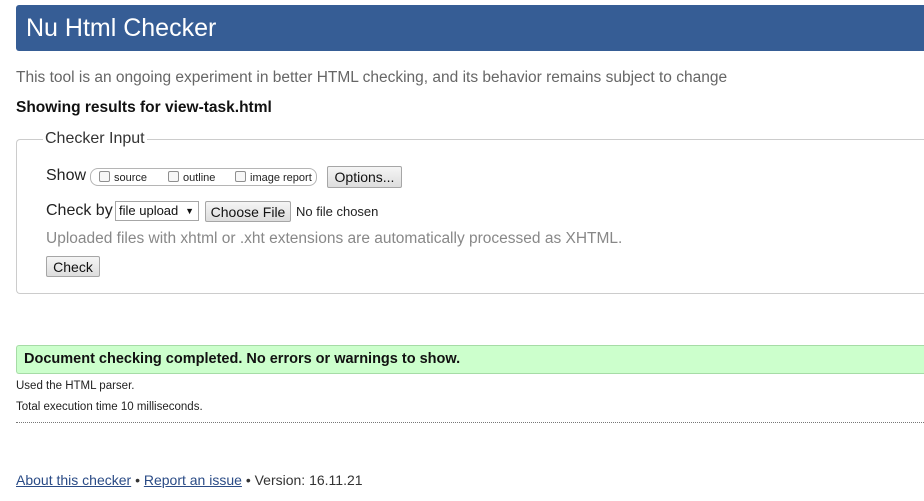 This screenshot has width=924, height=501. I want to click on page-title: Nu Html Checker, so click(121, 28).